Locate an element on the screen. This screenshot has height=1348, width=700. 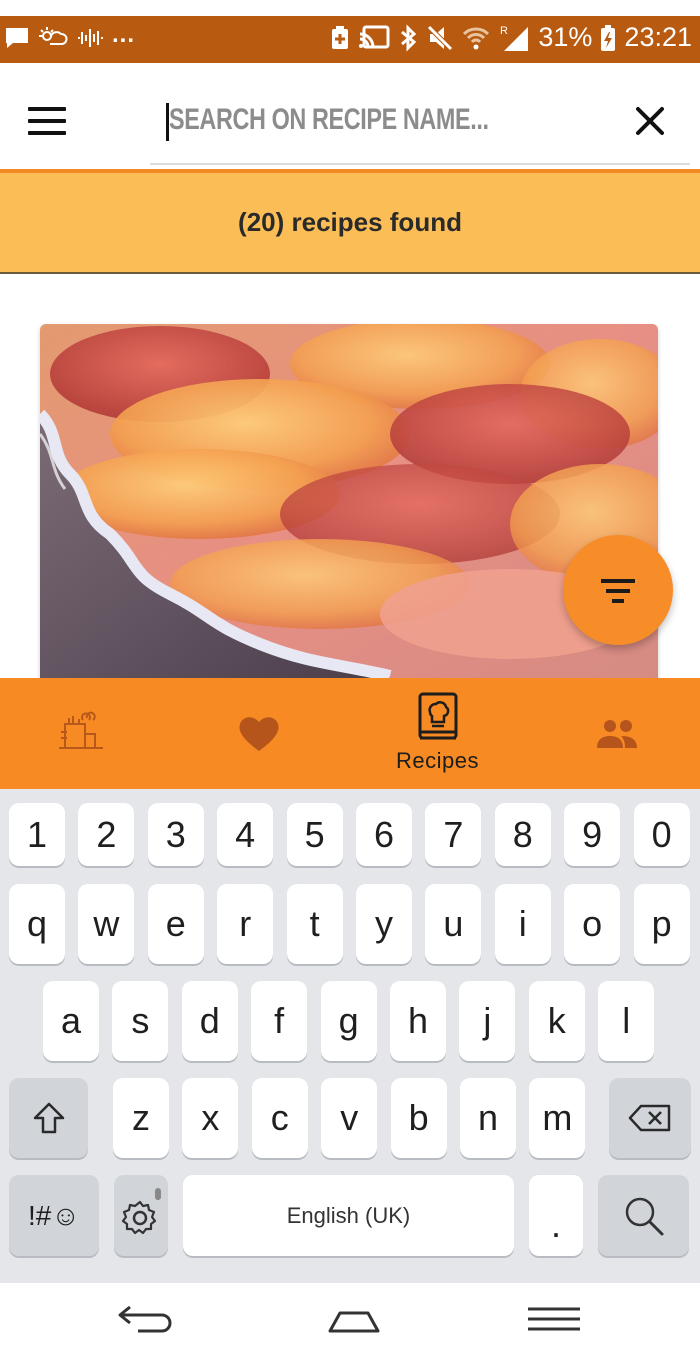
letter-key: e is located at coordinates (175, 924).